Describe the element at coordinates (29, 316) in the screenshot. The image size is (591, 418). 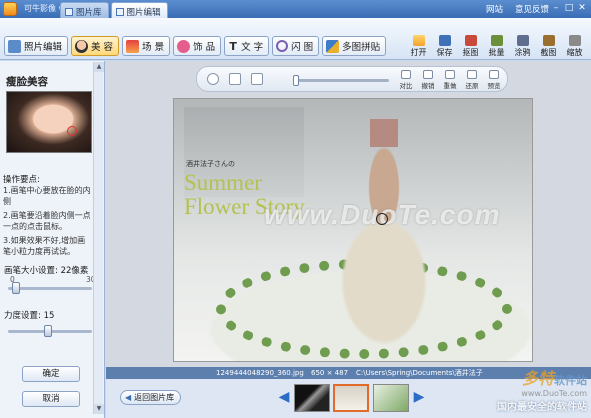
I see `strength-label: 力度设置: 15` at that location.